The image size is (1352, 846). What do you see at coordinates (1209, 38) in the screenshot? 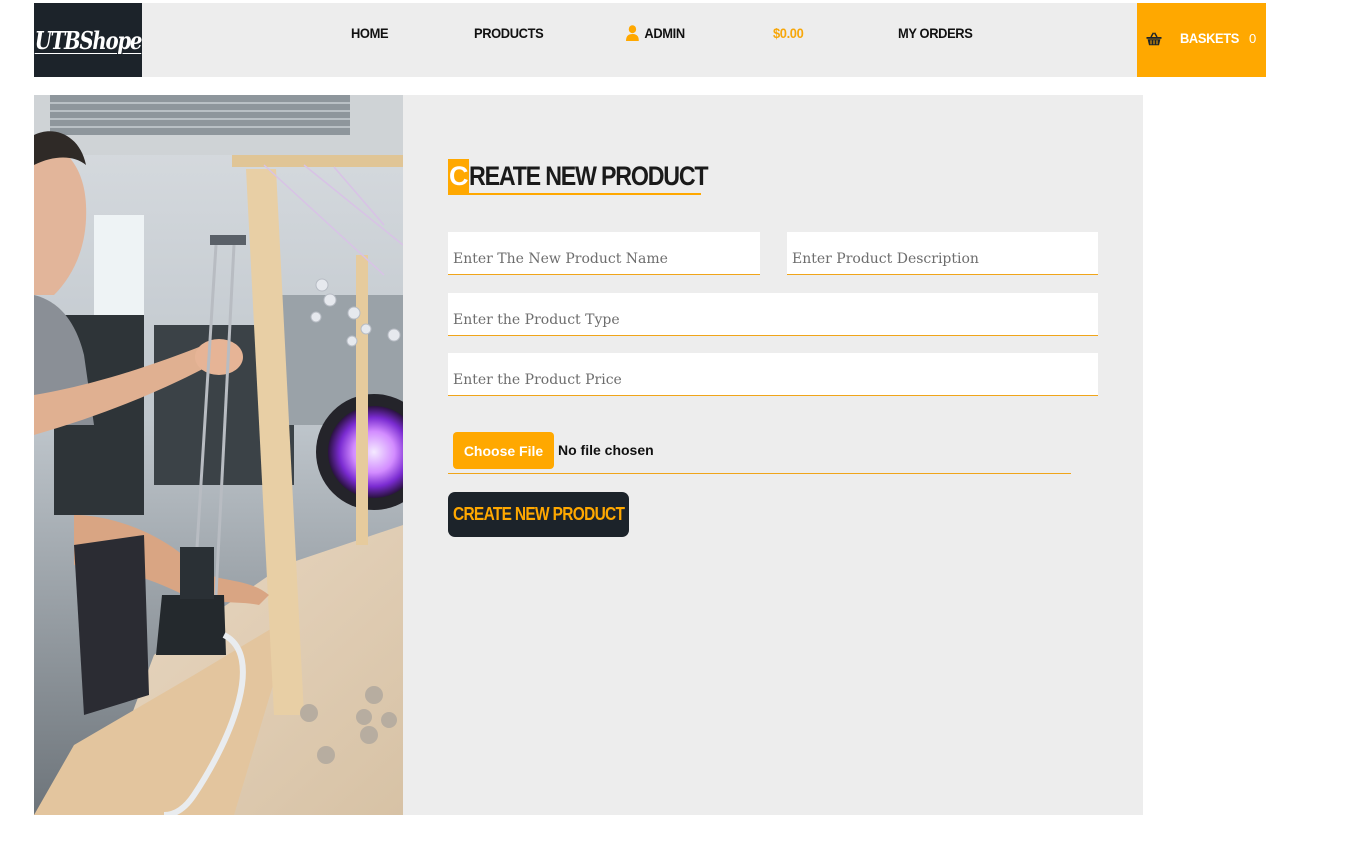
I see `basket-label: BASKETS` at bounding box center [1209, 38].